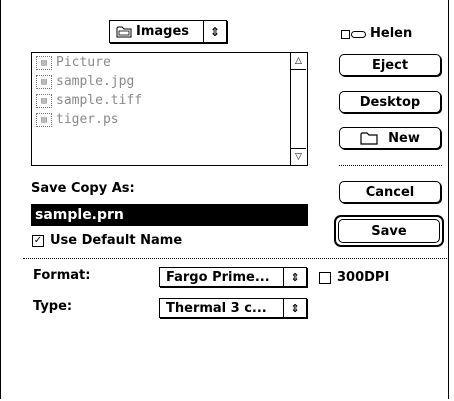 The width and height of the screenshot is (454, 401). I want to click on type-label: Type:, so click(53, 306).